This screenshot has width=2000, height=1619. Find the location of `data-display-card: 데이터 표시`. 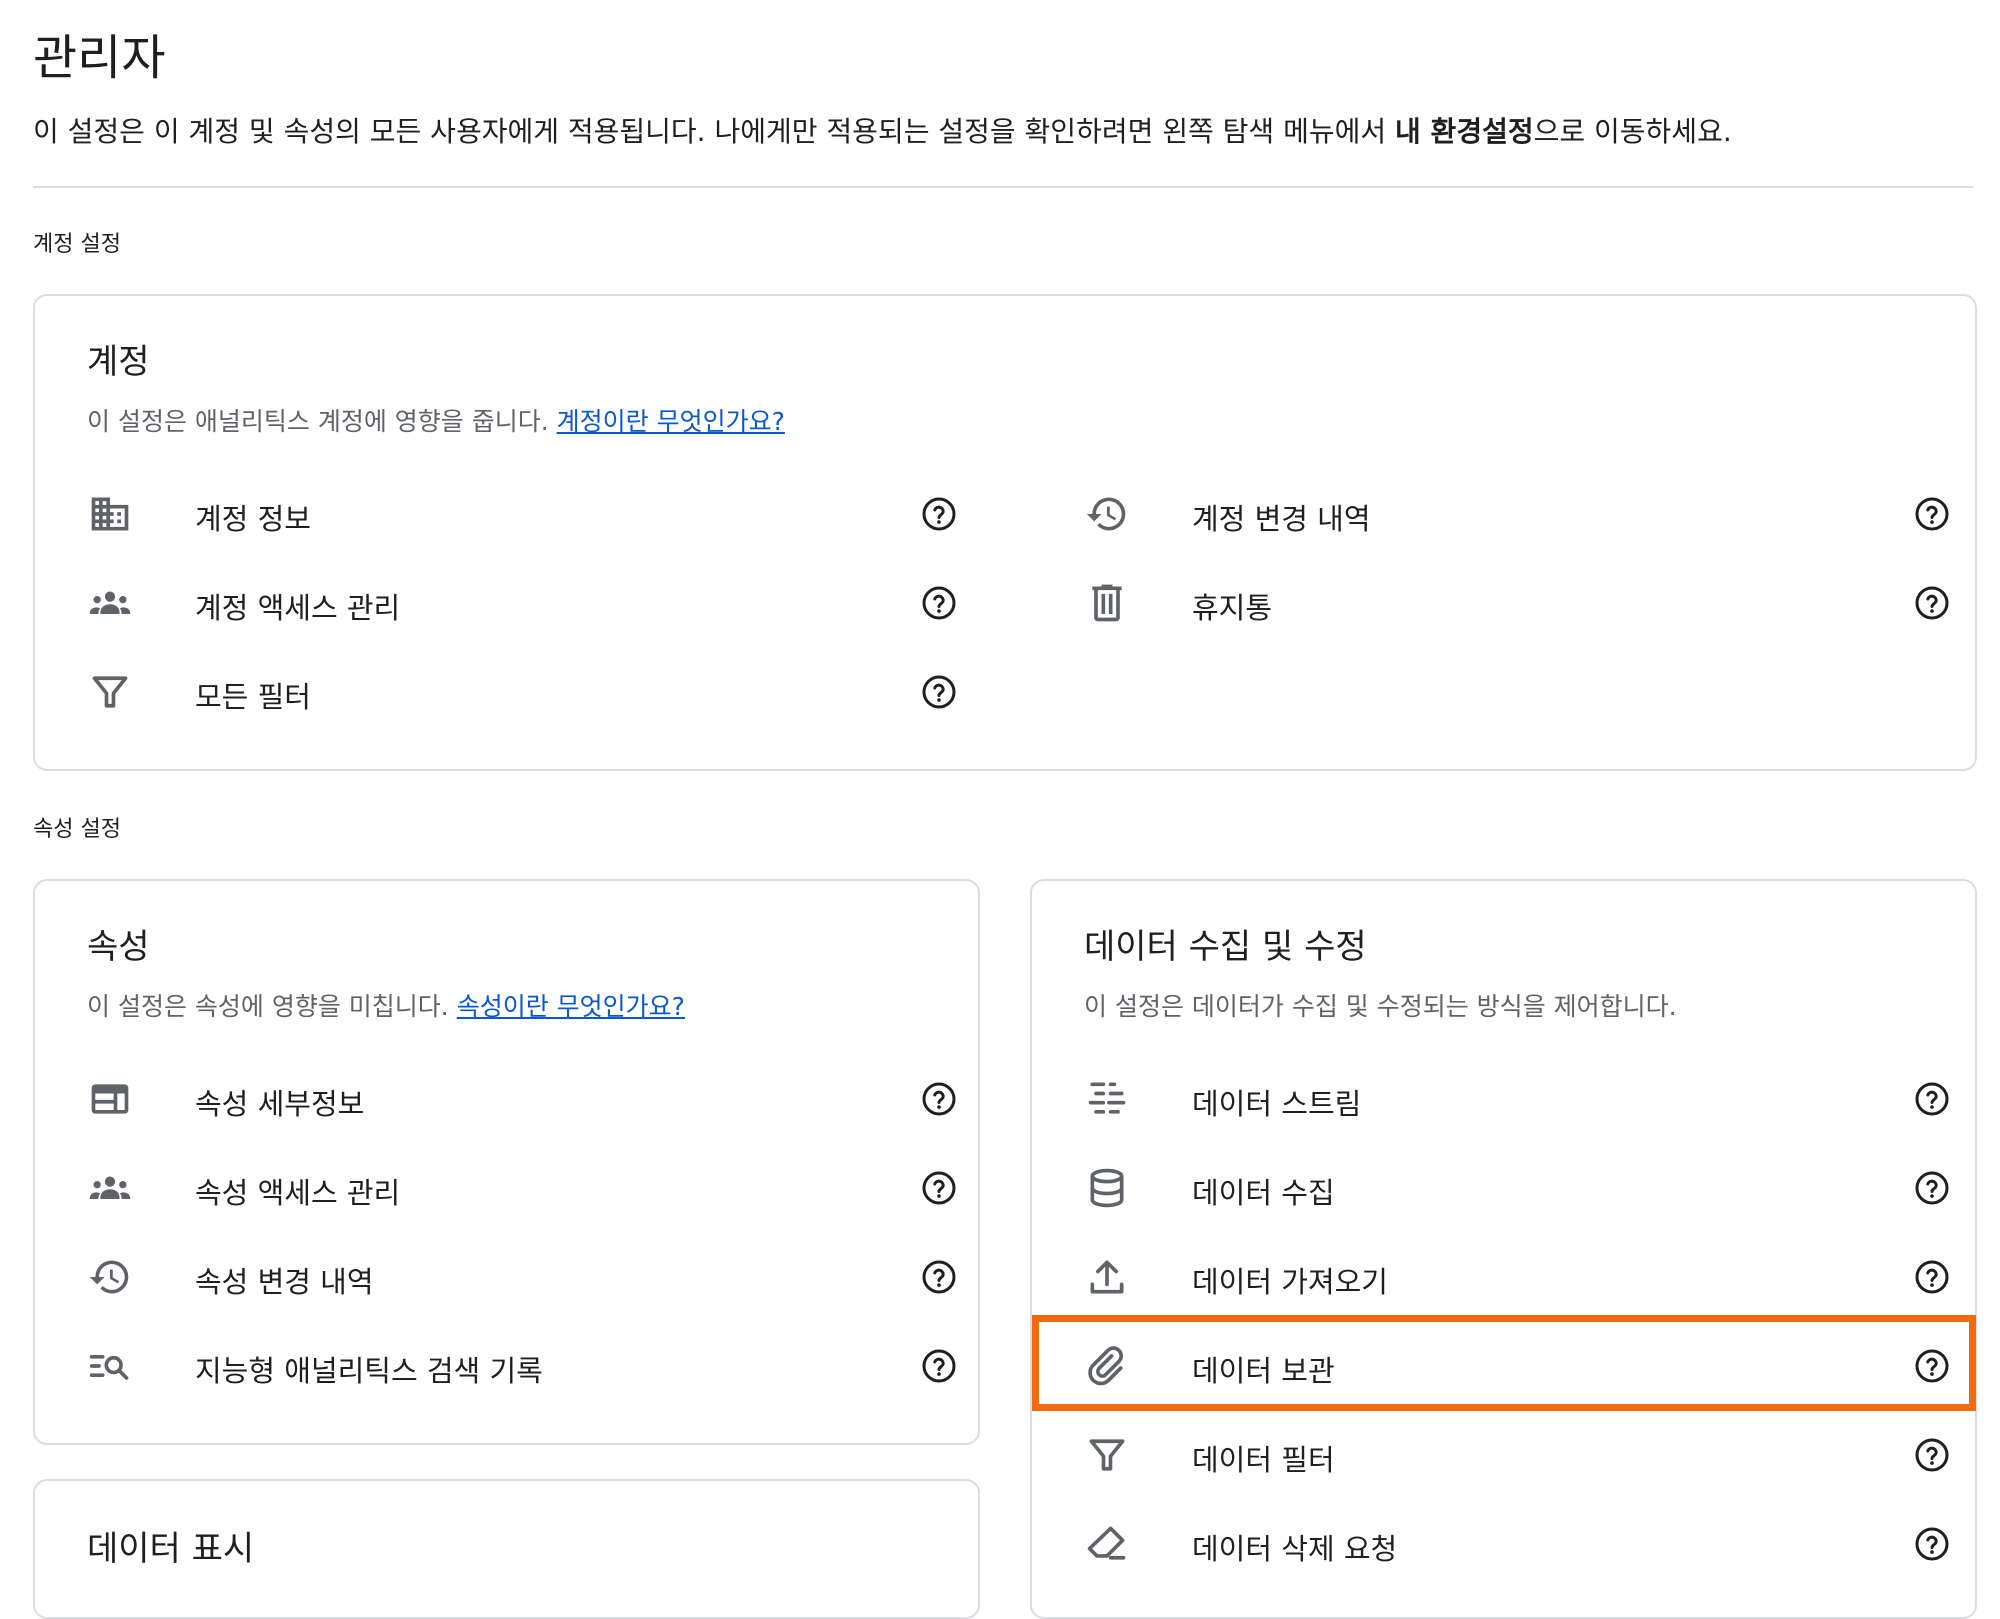

data-display-card: 데이터 표시 is located at coordinates (506, 1549).